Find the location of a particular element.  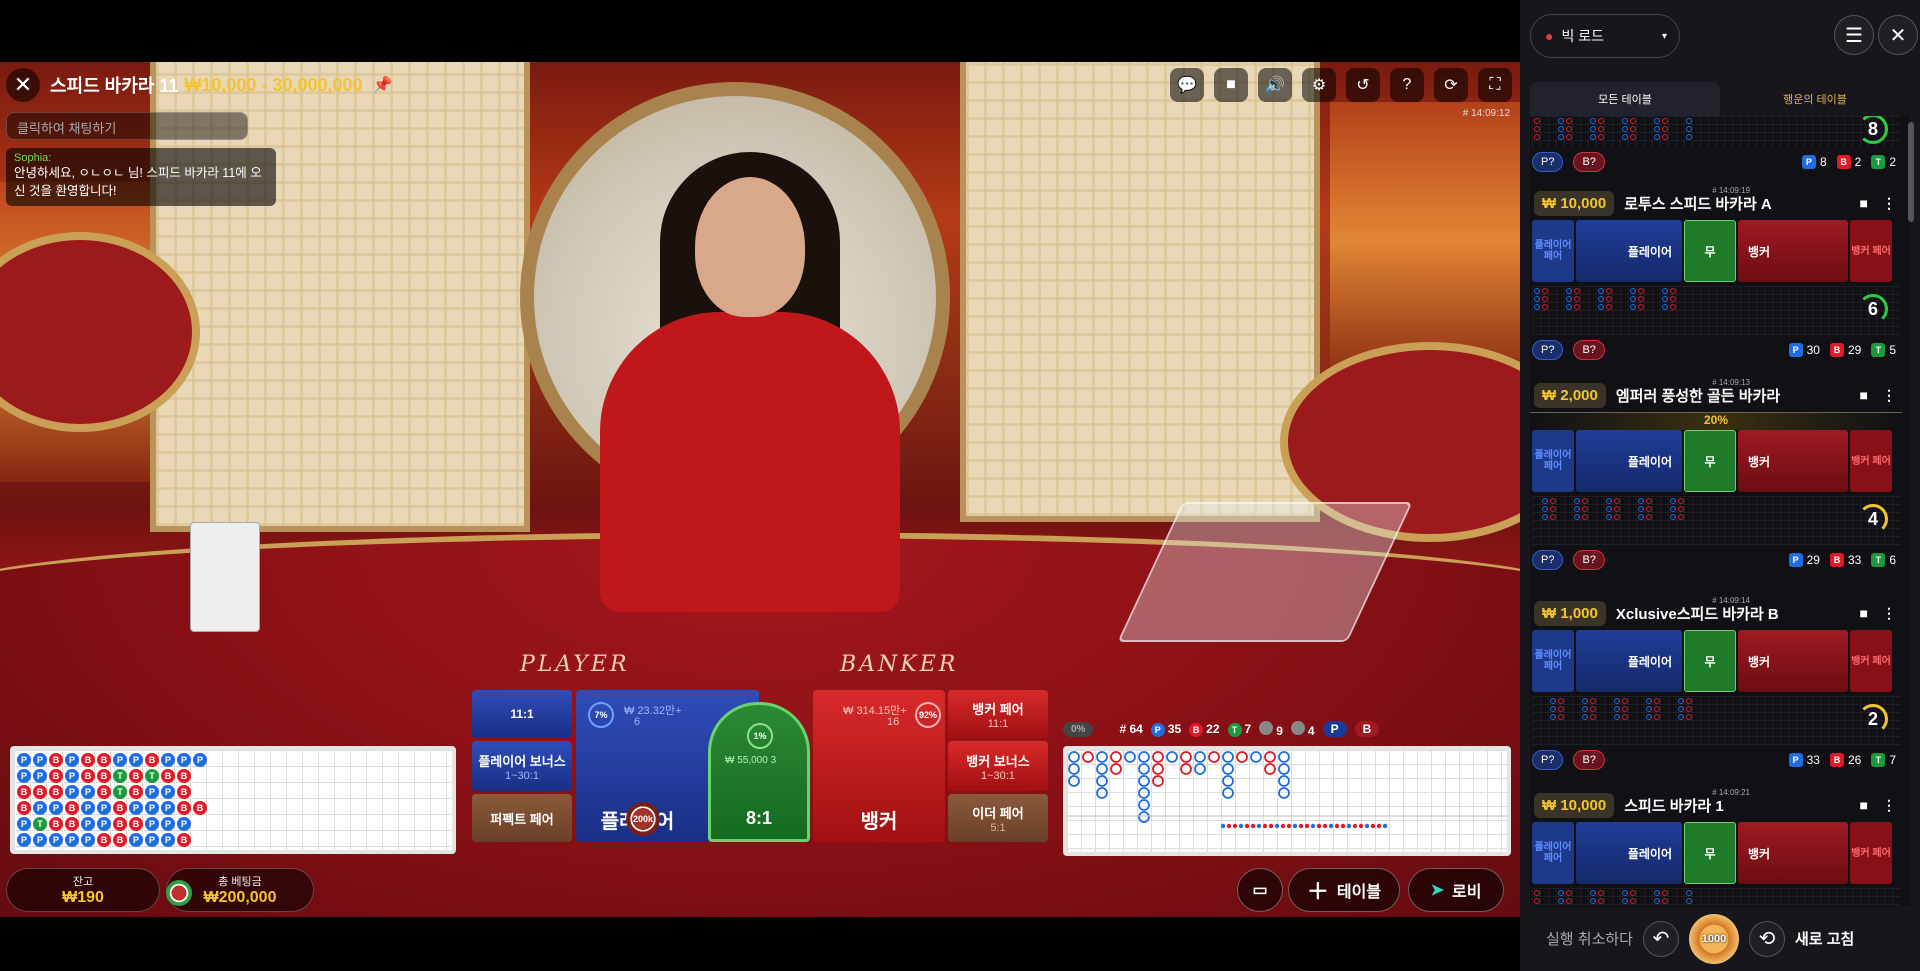

placed-chip: 200k is located at coordinates (643, 819).